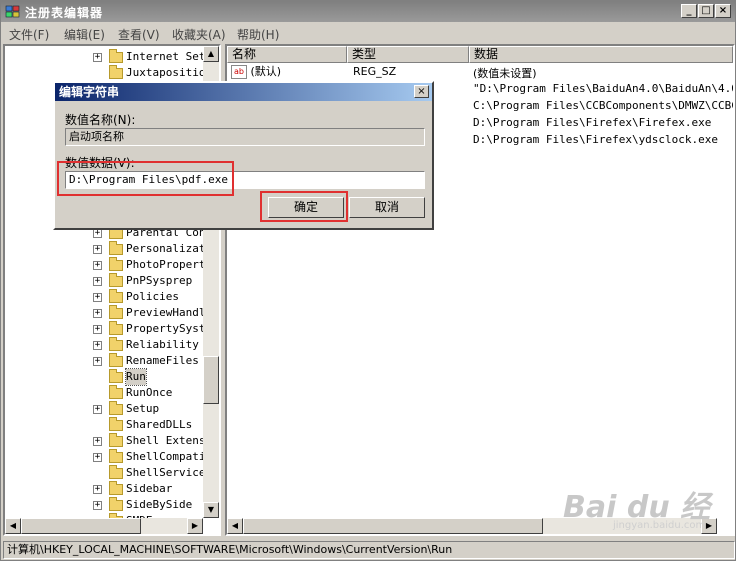 This screenshot has height=561, width=736. Describe the element at coordinates (103, 505) in the screenshot. I see `tree-item: + SideBySide` at that location.